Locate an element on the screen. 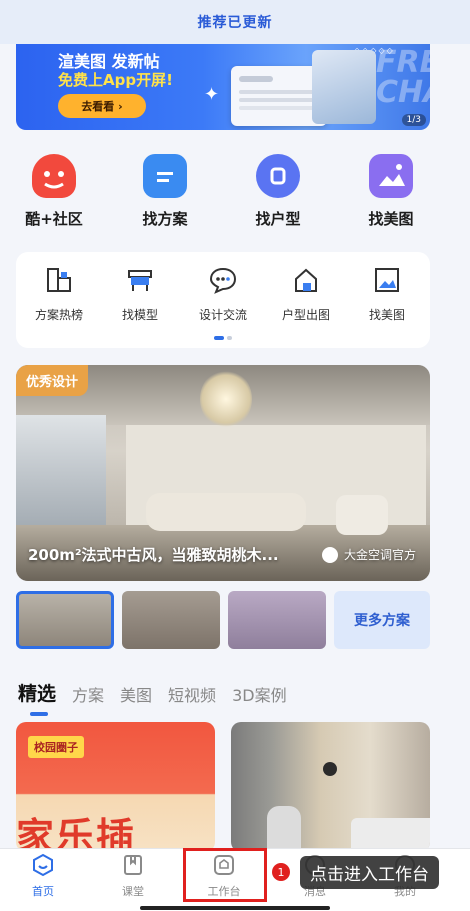 This screenshot has width=470, height=911. gallery-icon is located at coordinates (391, 176).